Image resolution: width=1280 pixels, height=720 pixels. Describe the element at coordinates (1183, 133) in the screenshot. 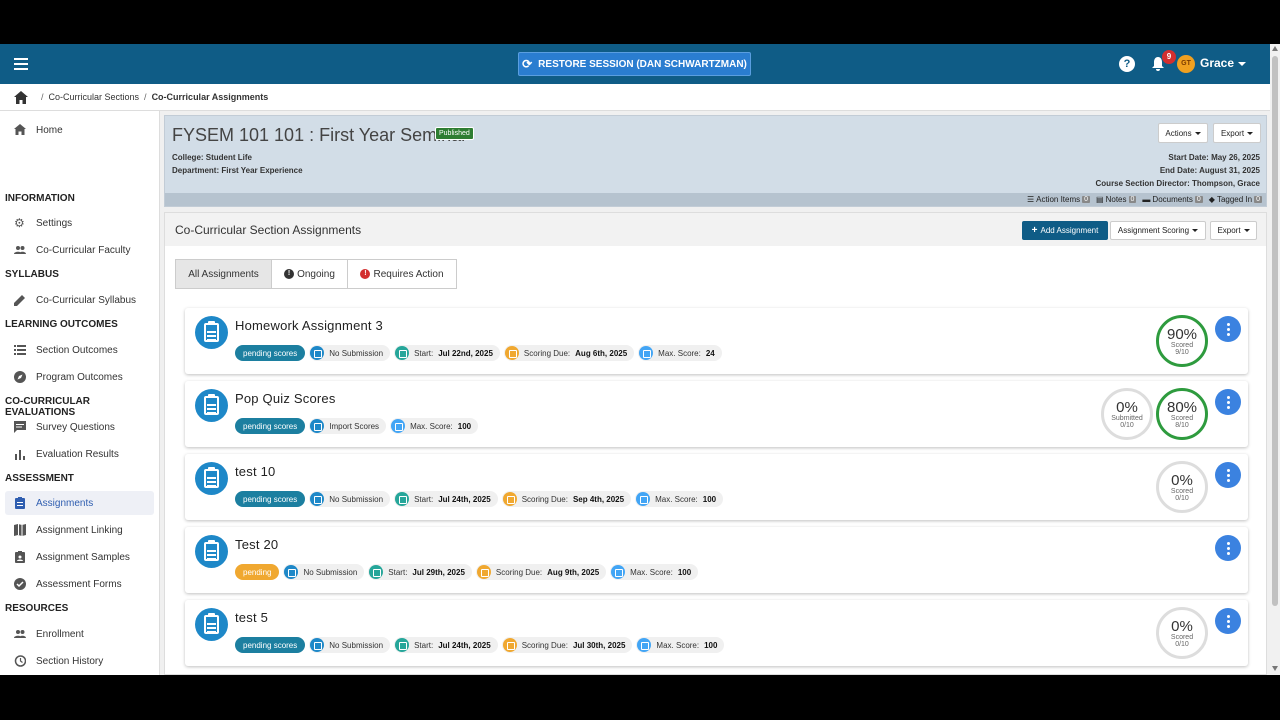

I see `actions-dropdown: Actions` at that location.